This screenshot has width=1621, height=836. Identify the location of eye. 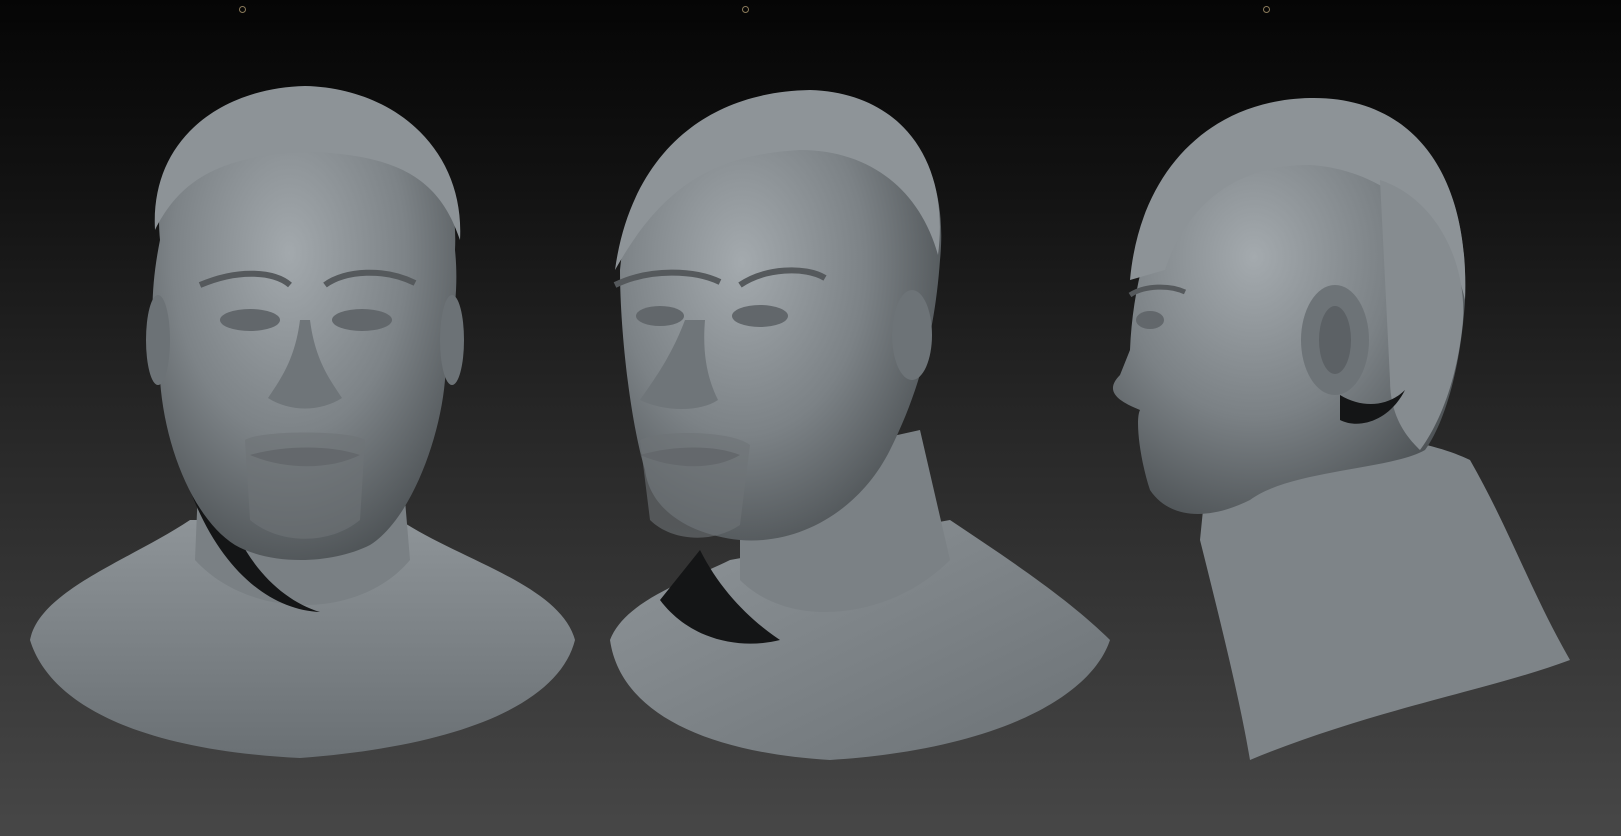
(1150, 320).